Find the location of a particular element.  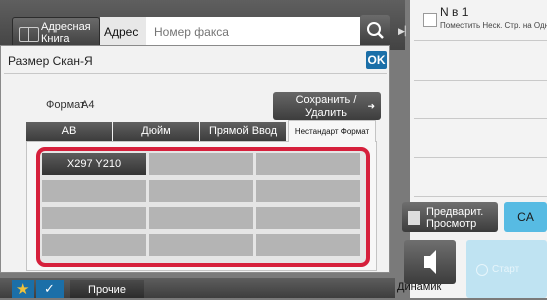

dialog-divider is located at coordinates (195, 73).